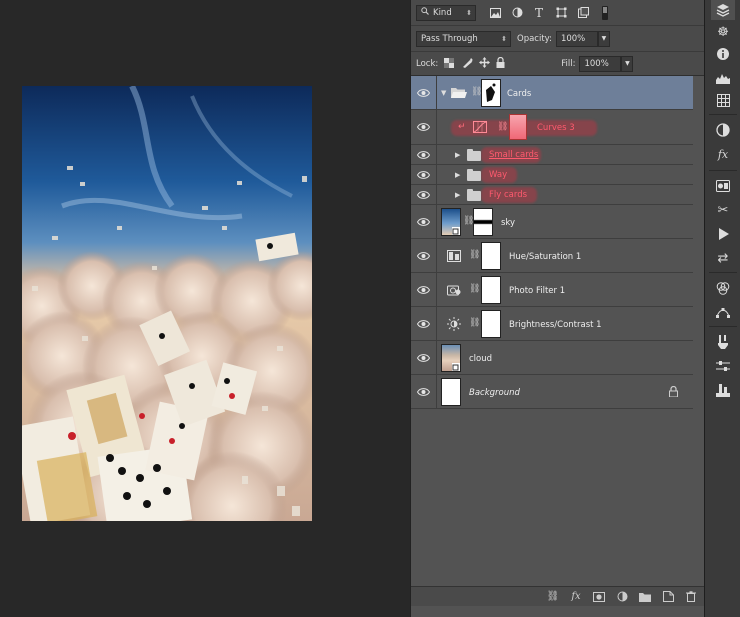  I want to click on histogram-icon, so click(723, 78).